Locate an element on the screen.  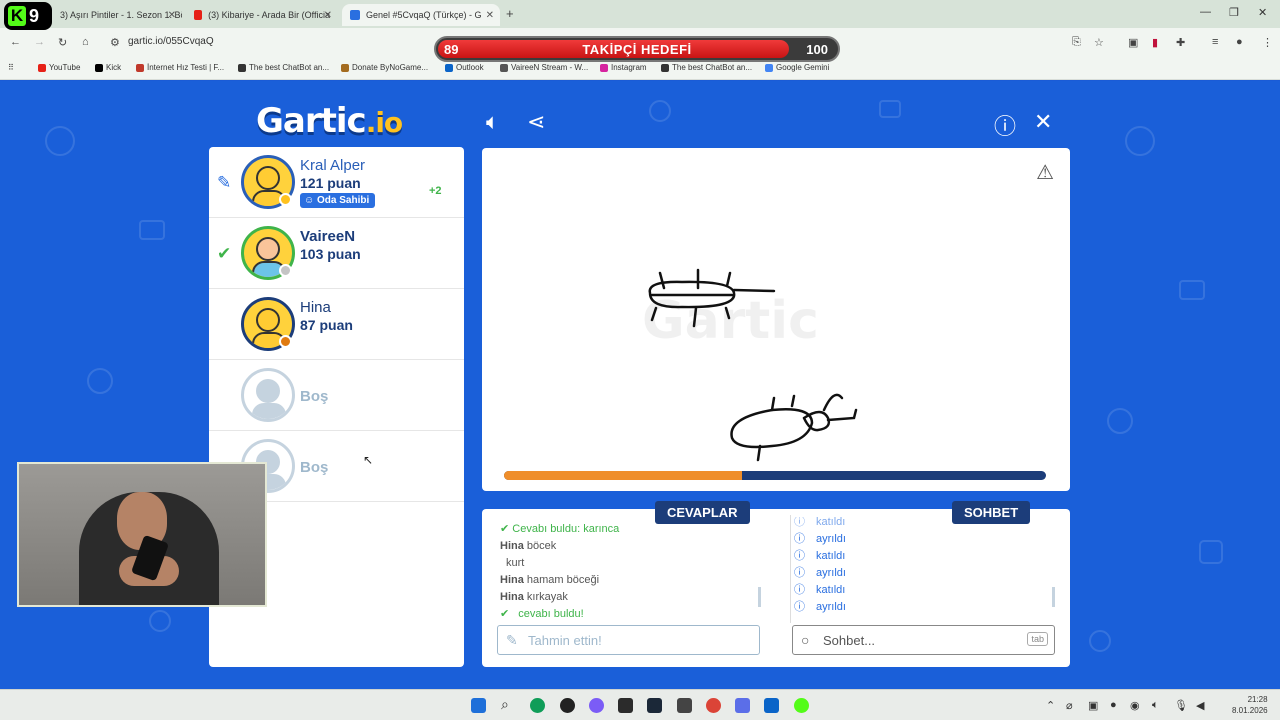
answer-message: Hina hamam böceği is located at coordinates (550, 580).